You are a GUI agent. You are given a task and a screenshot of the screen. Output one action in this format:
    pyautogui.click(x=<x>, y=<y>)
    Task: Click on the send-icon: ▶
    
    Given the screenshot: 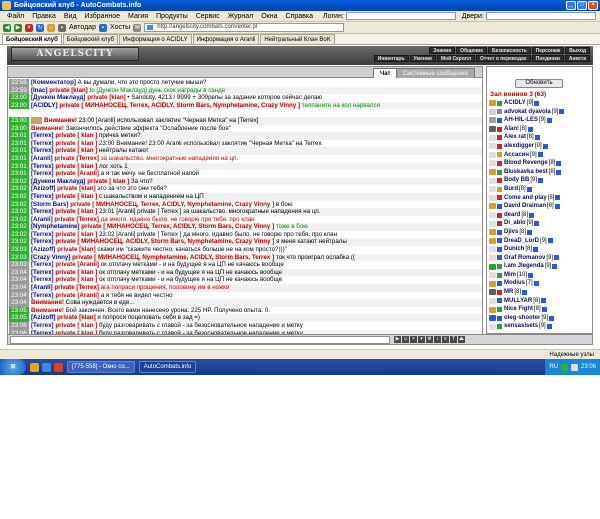 What is the action you would take?
    pyautogui.click(x=397, y=339)
    